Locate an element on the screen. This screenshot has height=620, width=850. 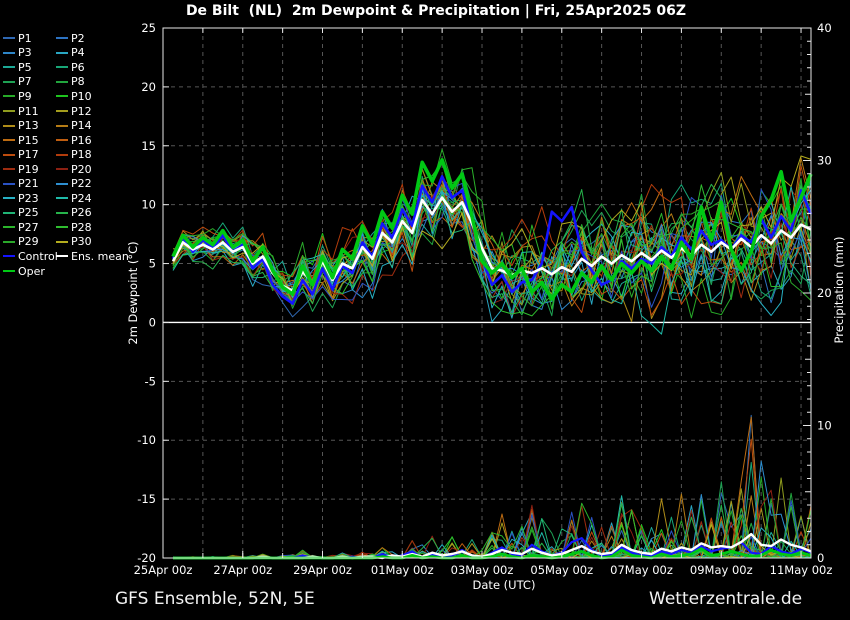
x-tick-label: 09May 00z is located at coordinates (721, 570).